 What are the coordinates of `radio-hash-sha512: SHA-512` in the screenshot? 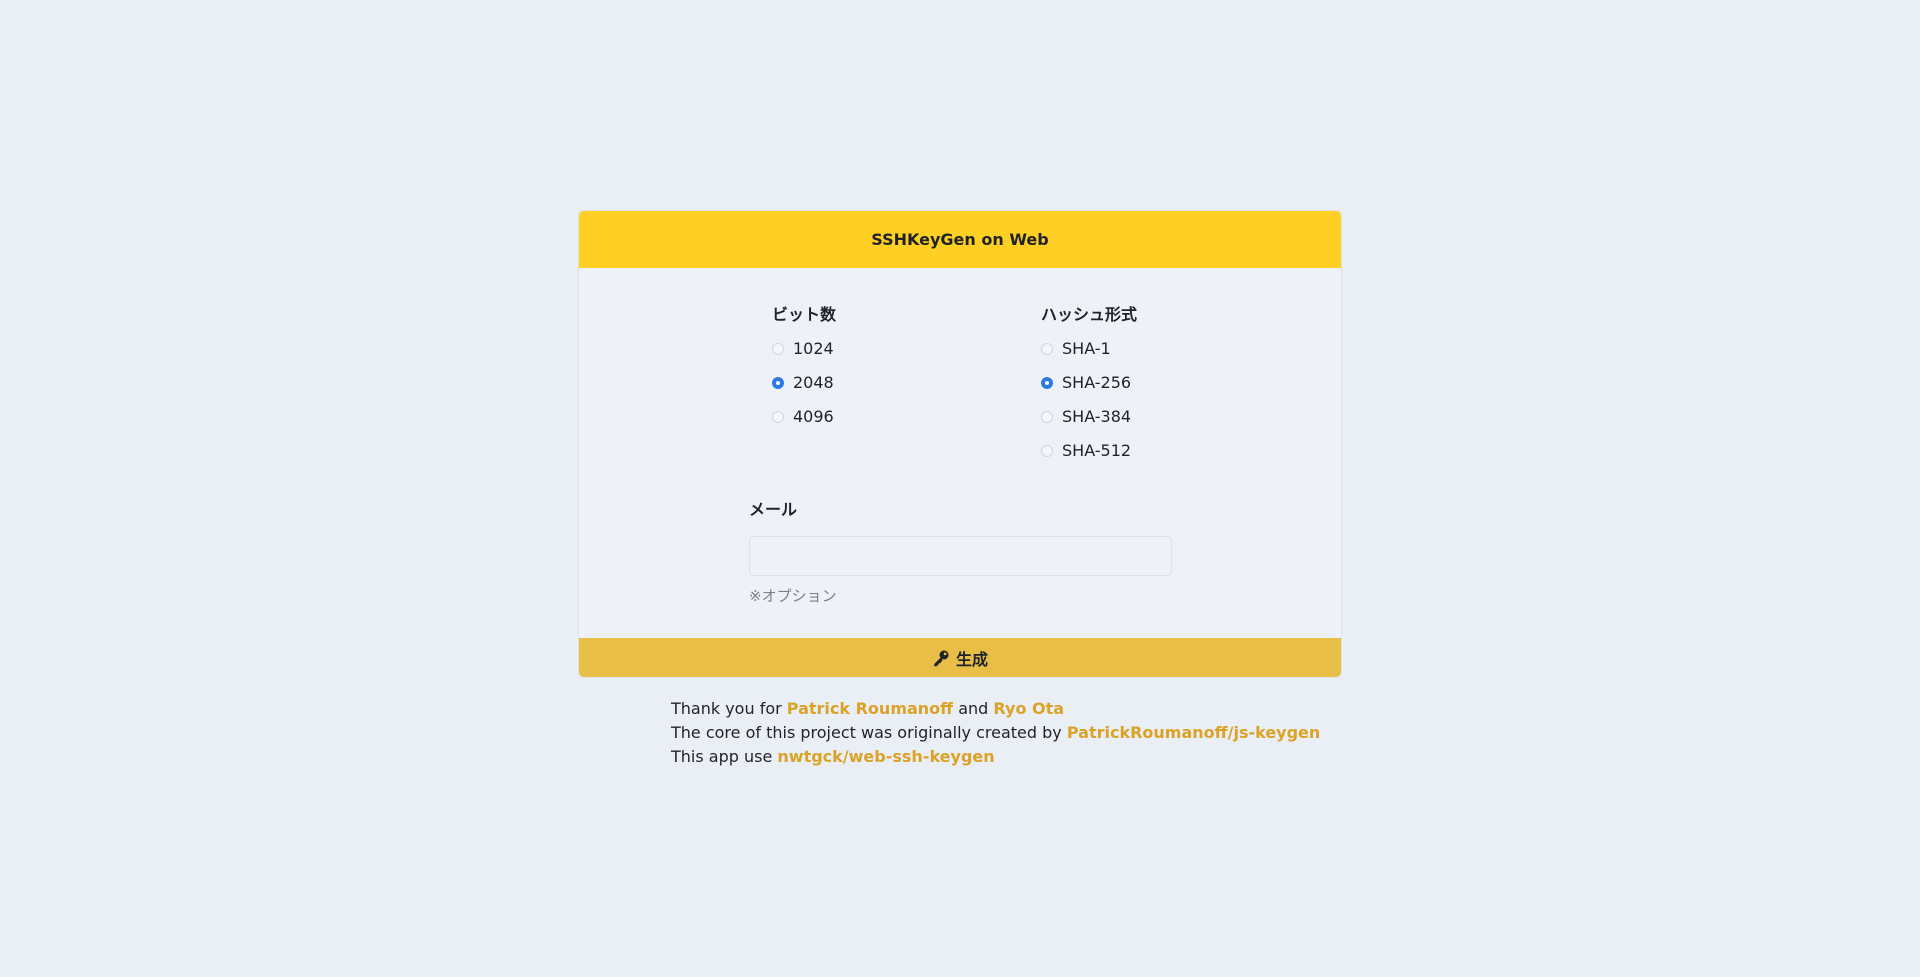 It's located at (1086, 450).